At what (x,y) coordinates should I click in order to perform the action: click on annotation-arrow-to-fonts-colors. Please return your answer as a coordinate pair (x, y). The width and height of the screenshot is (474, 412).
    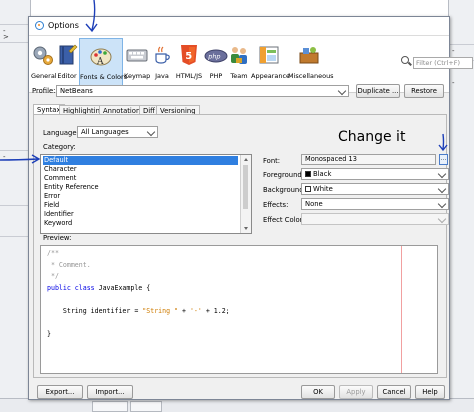
    Looking at the image, I should click on (93, 15).